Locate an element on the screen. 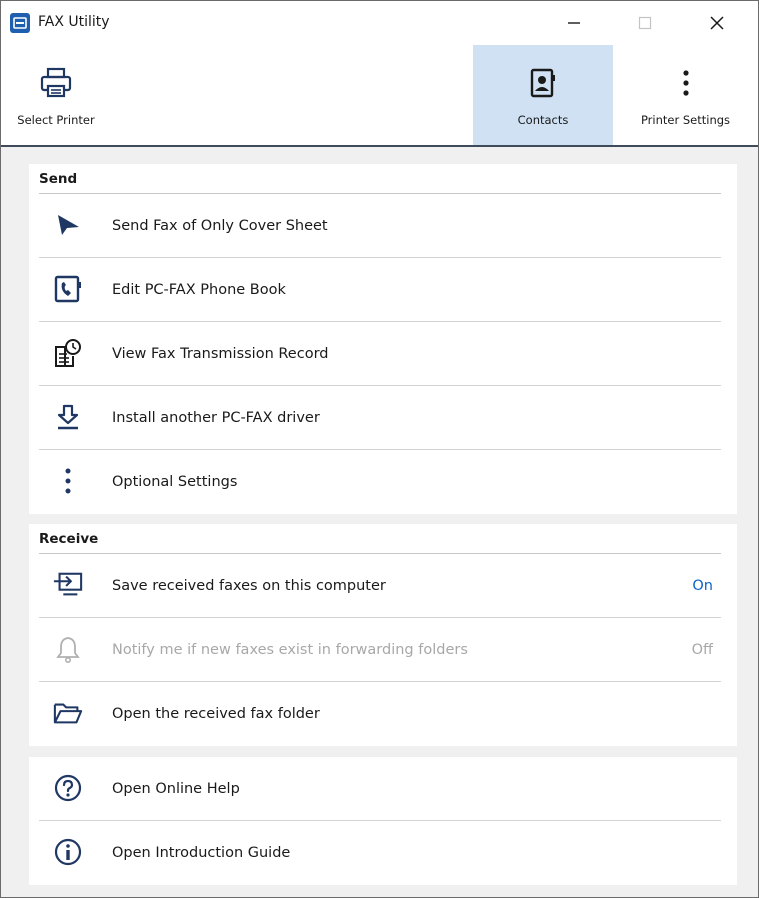 The height and width of the screenshot is (898, 759). save-received-faxes-item: Save received faxes on this computer On is located at coordinates (380, 586).